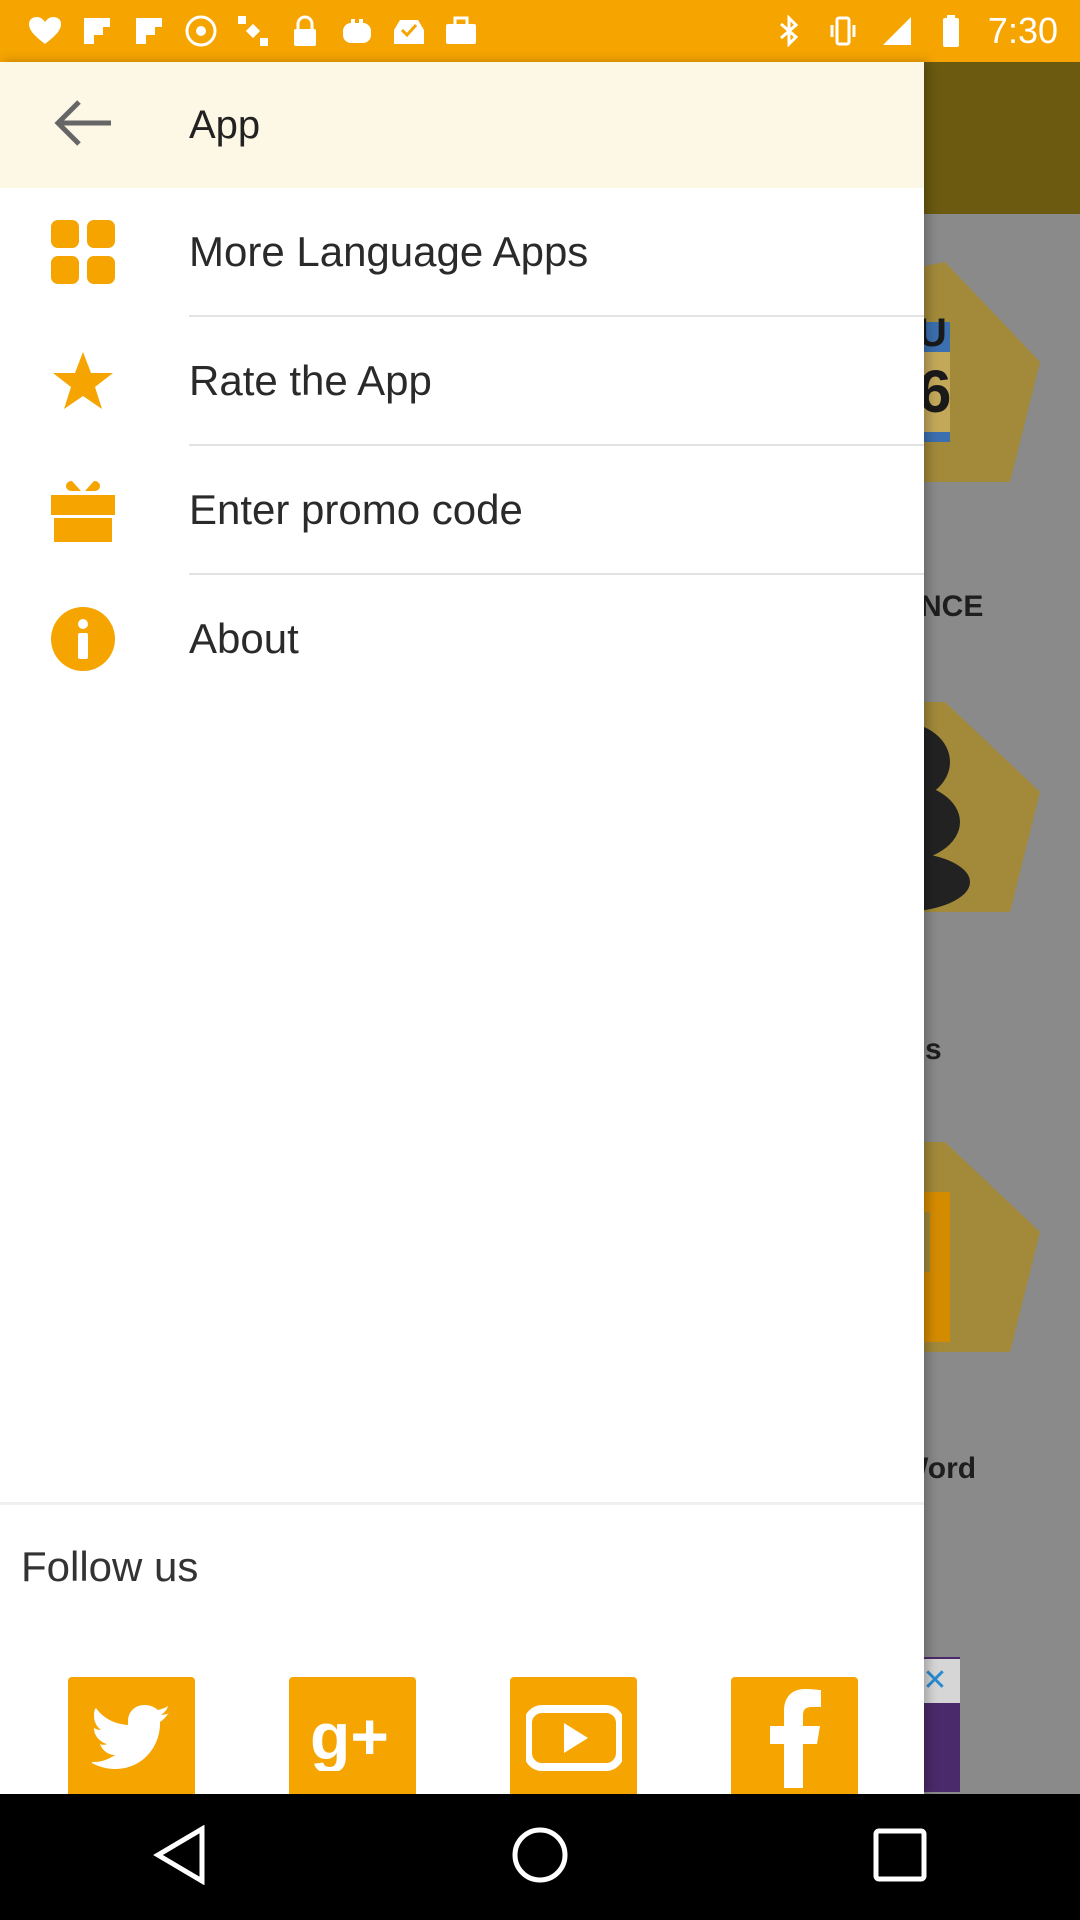 The width and height of the screenshot is (1080, 1920). I want to click on facebook-button, so click(794, 1740).